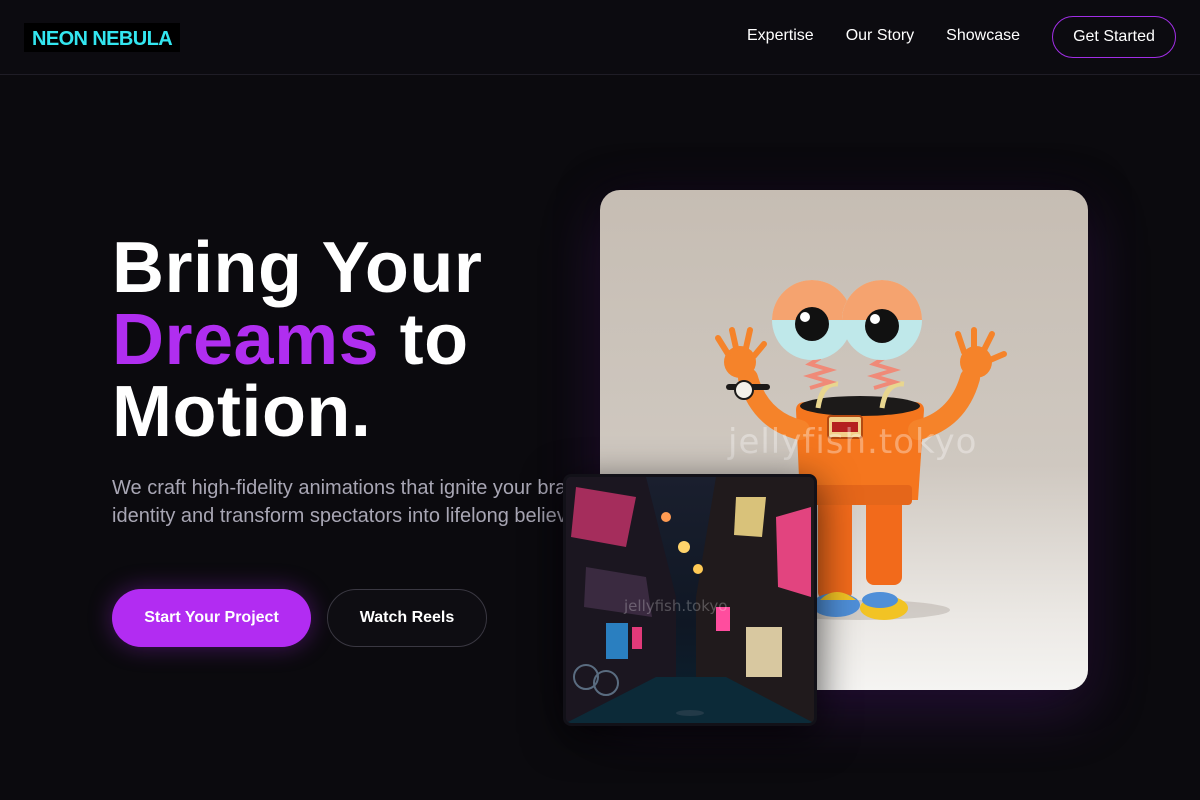 The image size is (1200, 800). What do you see at coordinates (246, 340) in the screenshot?
I see `headline-accent-word: Dreams` at bounding box center [246, 340].